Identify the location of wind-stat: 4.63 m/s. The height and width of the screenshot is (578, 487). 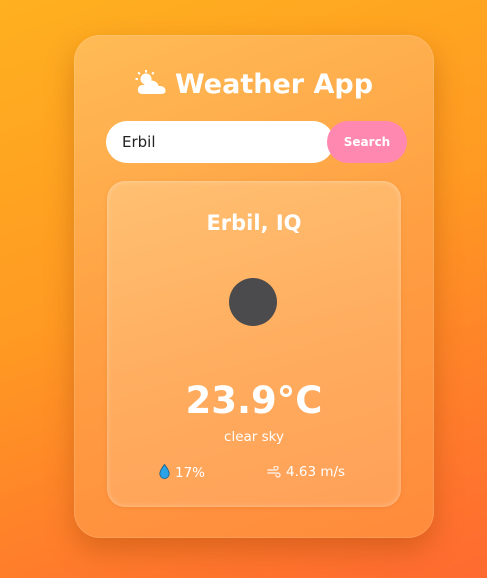
(306, 473).